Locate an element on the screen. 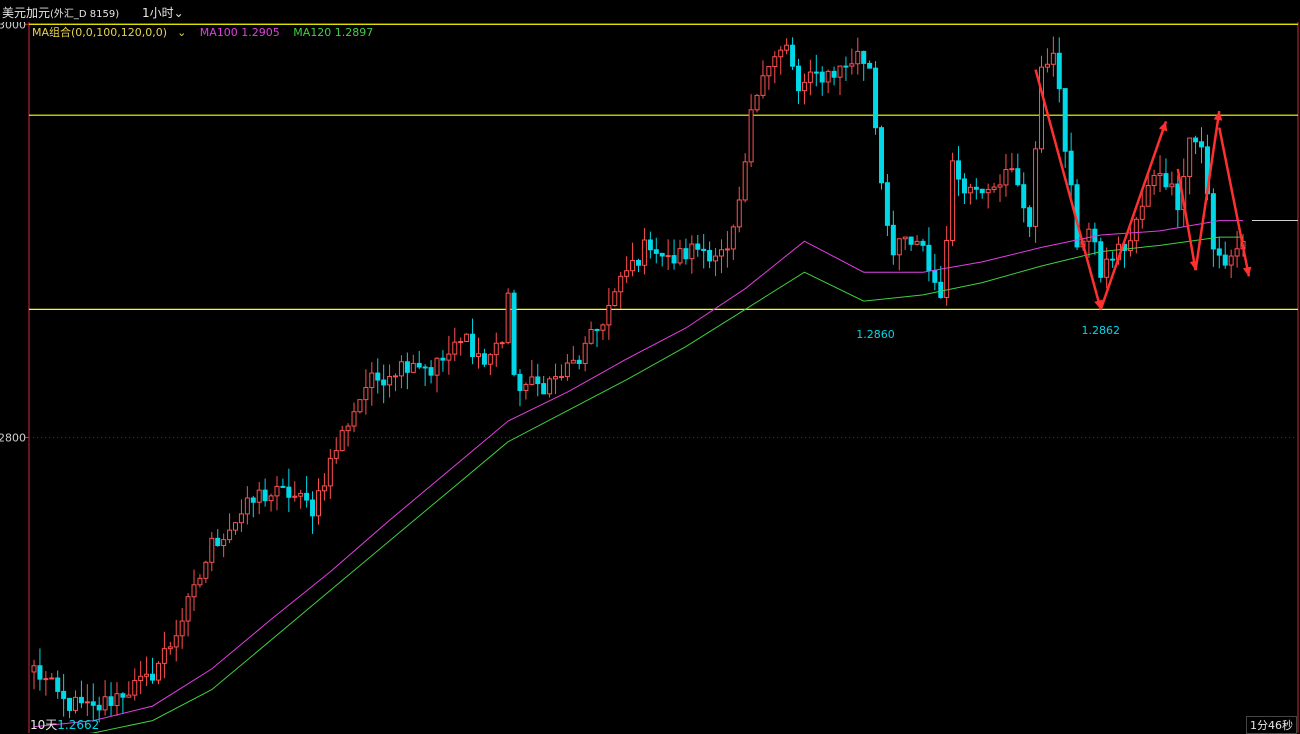 The image size is (1300, 734). ma-group-label: MA组合(0,0,100,120,0,0) ⌄ is located at coordinates (109, 32).